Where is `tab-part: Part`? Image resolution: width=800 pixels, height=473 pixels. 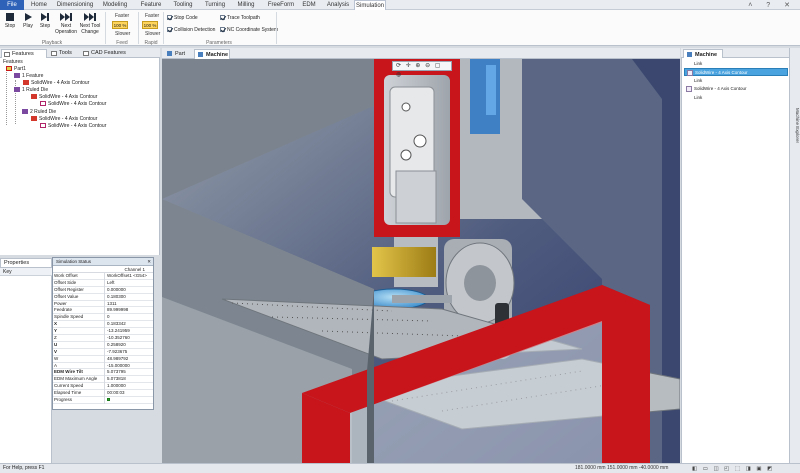
tab-part: Part is located at coordinates (178, 54).